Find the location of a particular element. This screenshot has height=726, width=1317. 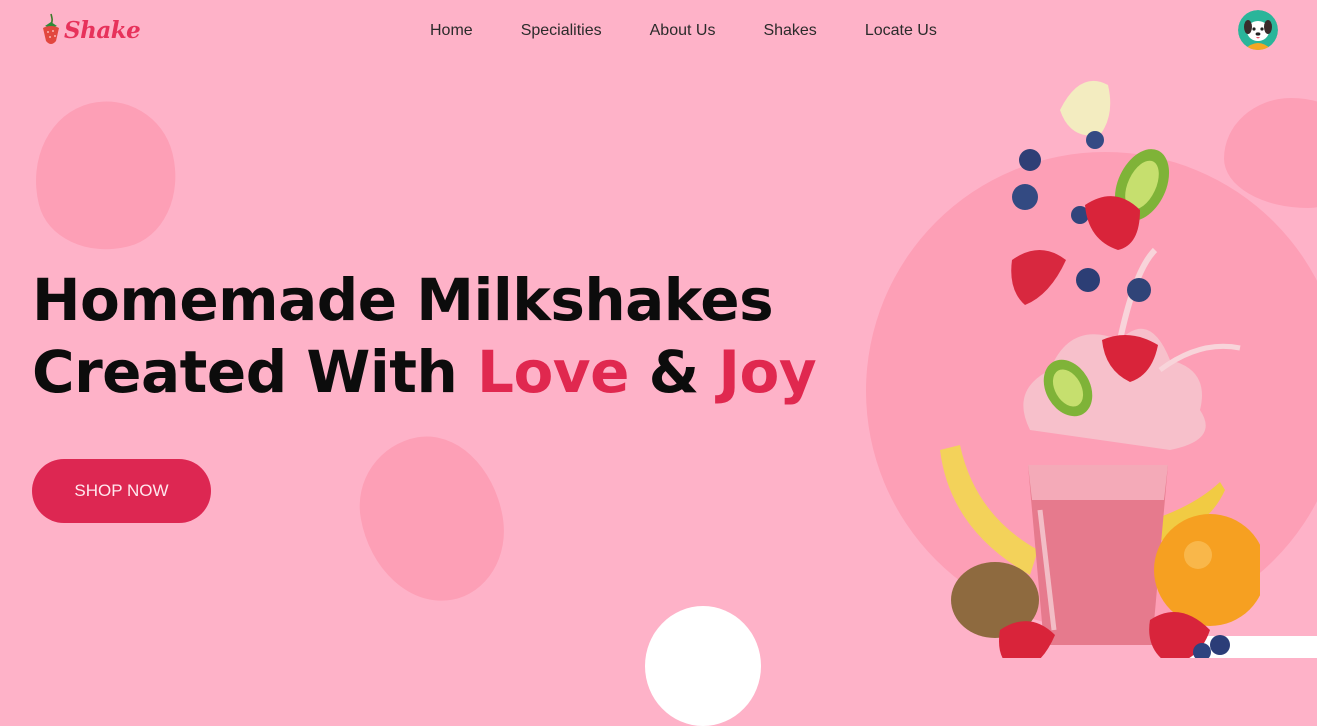

brand-logo: Shake is located at coordinates (90, 30).